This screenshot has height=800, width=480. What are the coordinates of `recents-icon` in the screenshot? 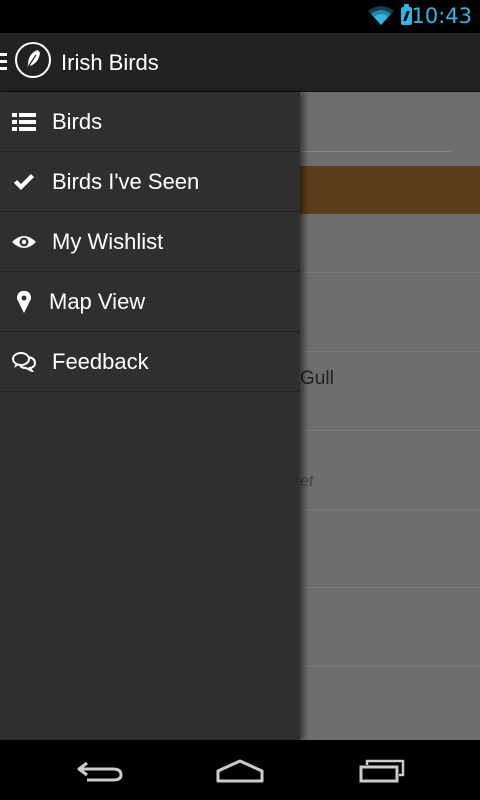 It's located at (382, 771).